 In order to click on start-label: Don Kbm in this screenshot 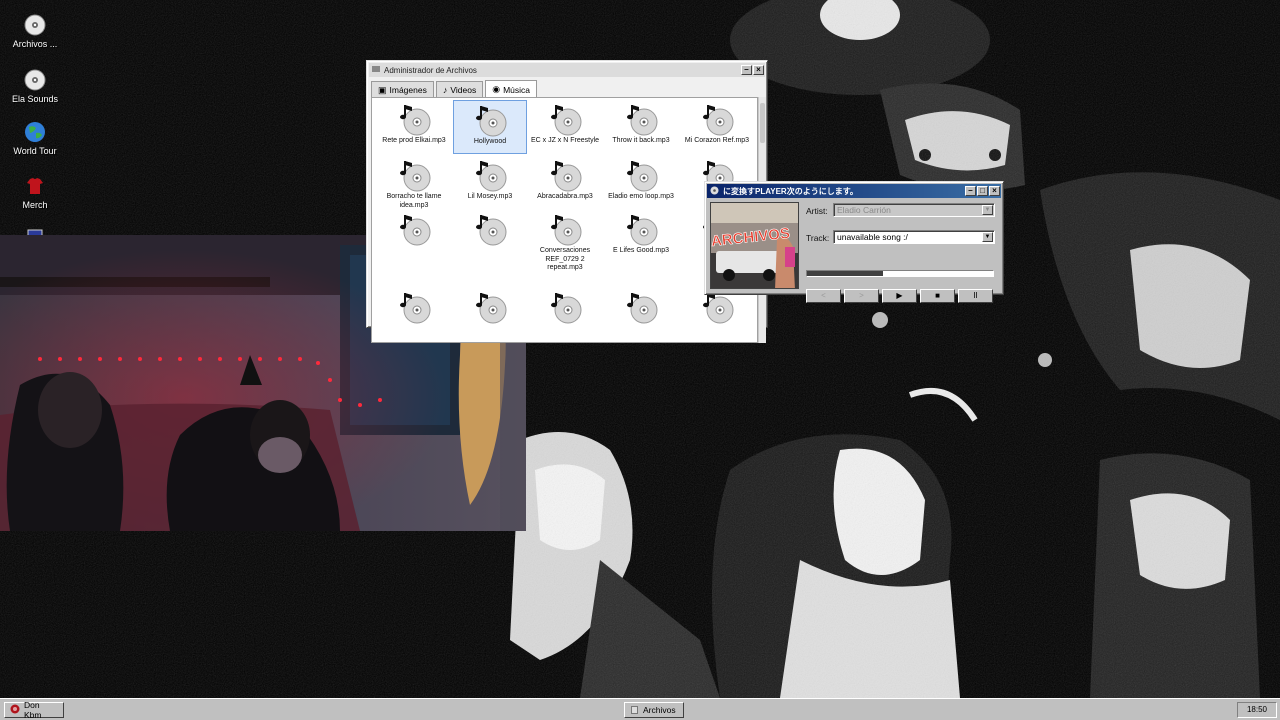, I will do `click(33, 710)`.